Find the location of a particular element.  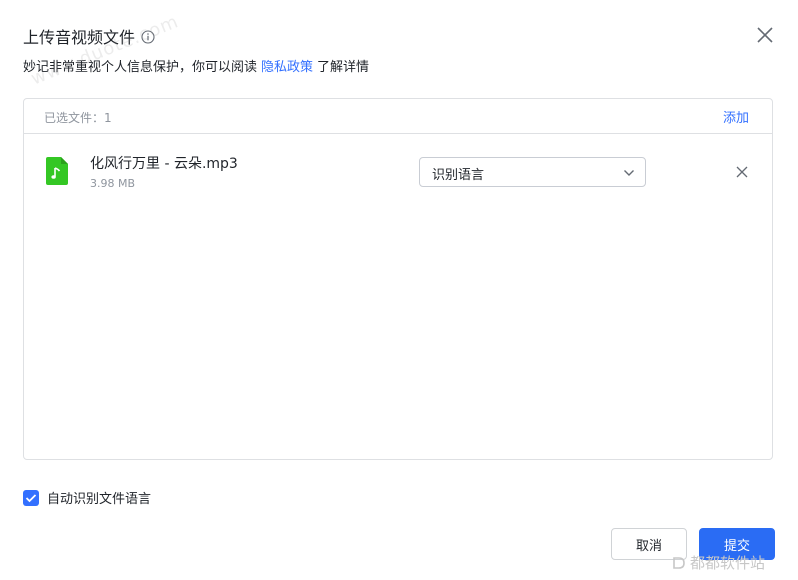

privacy-notice-prefix: 妙记非常重视个人信息保护，你可以阅读 is located at coordinates (140, 67).